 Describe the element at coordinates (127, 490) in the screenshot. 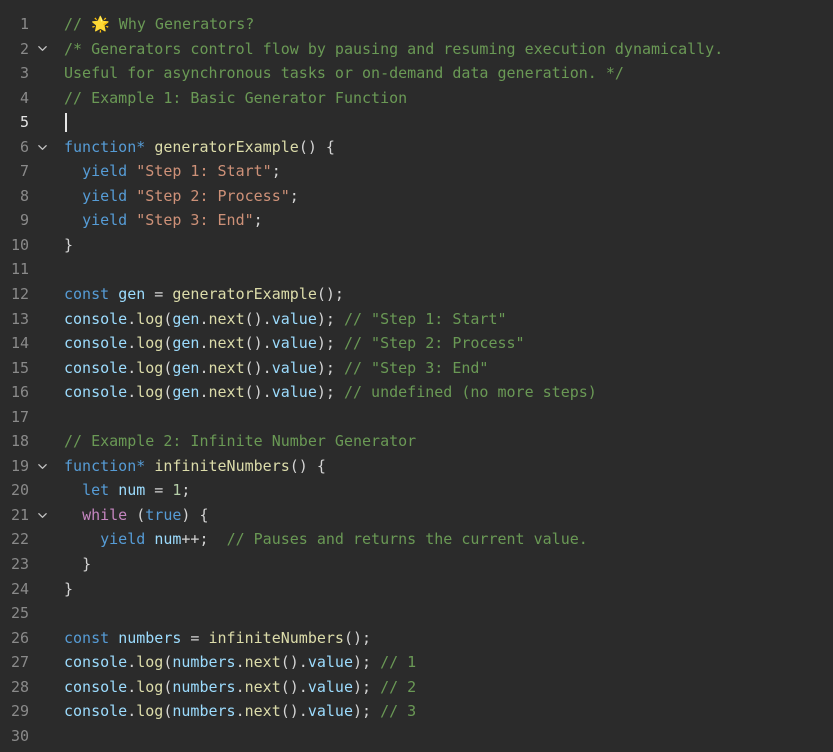

I see `code-content: let num = 1;` at that location.